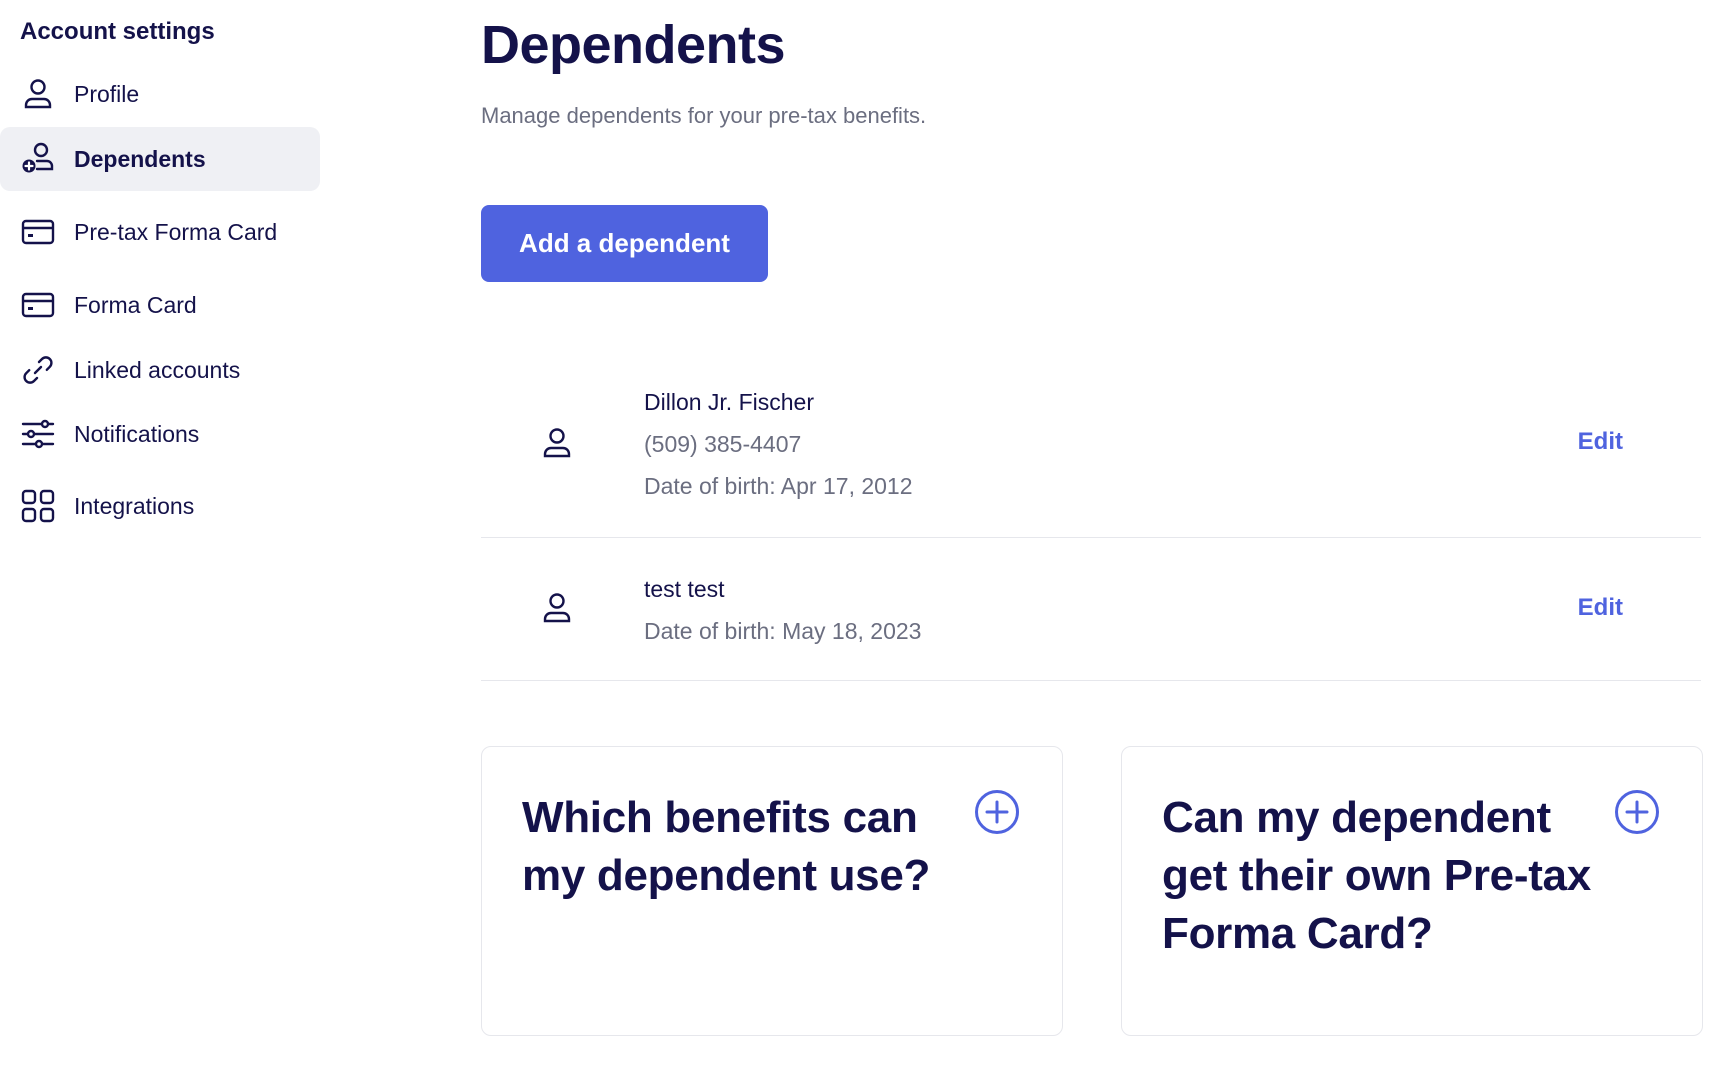  Describe the element at coordinates (38, 506) in the screenshot. I see `grid-icon` at that location.